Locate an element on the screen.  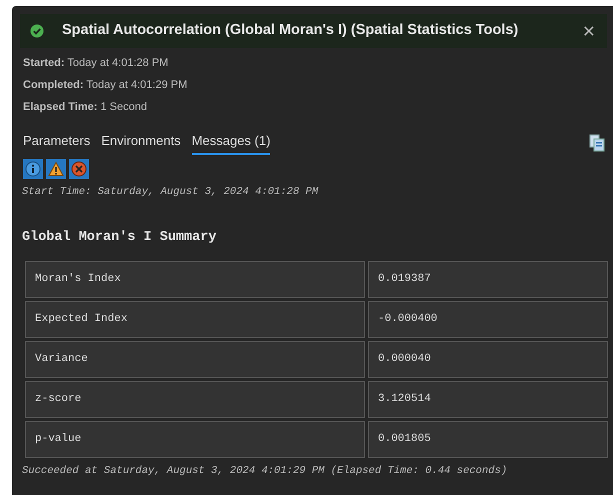
error-filter-button is located at coordinates (79, 168).